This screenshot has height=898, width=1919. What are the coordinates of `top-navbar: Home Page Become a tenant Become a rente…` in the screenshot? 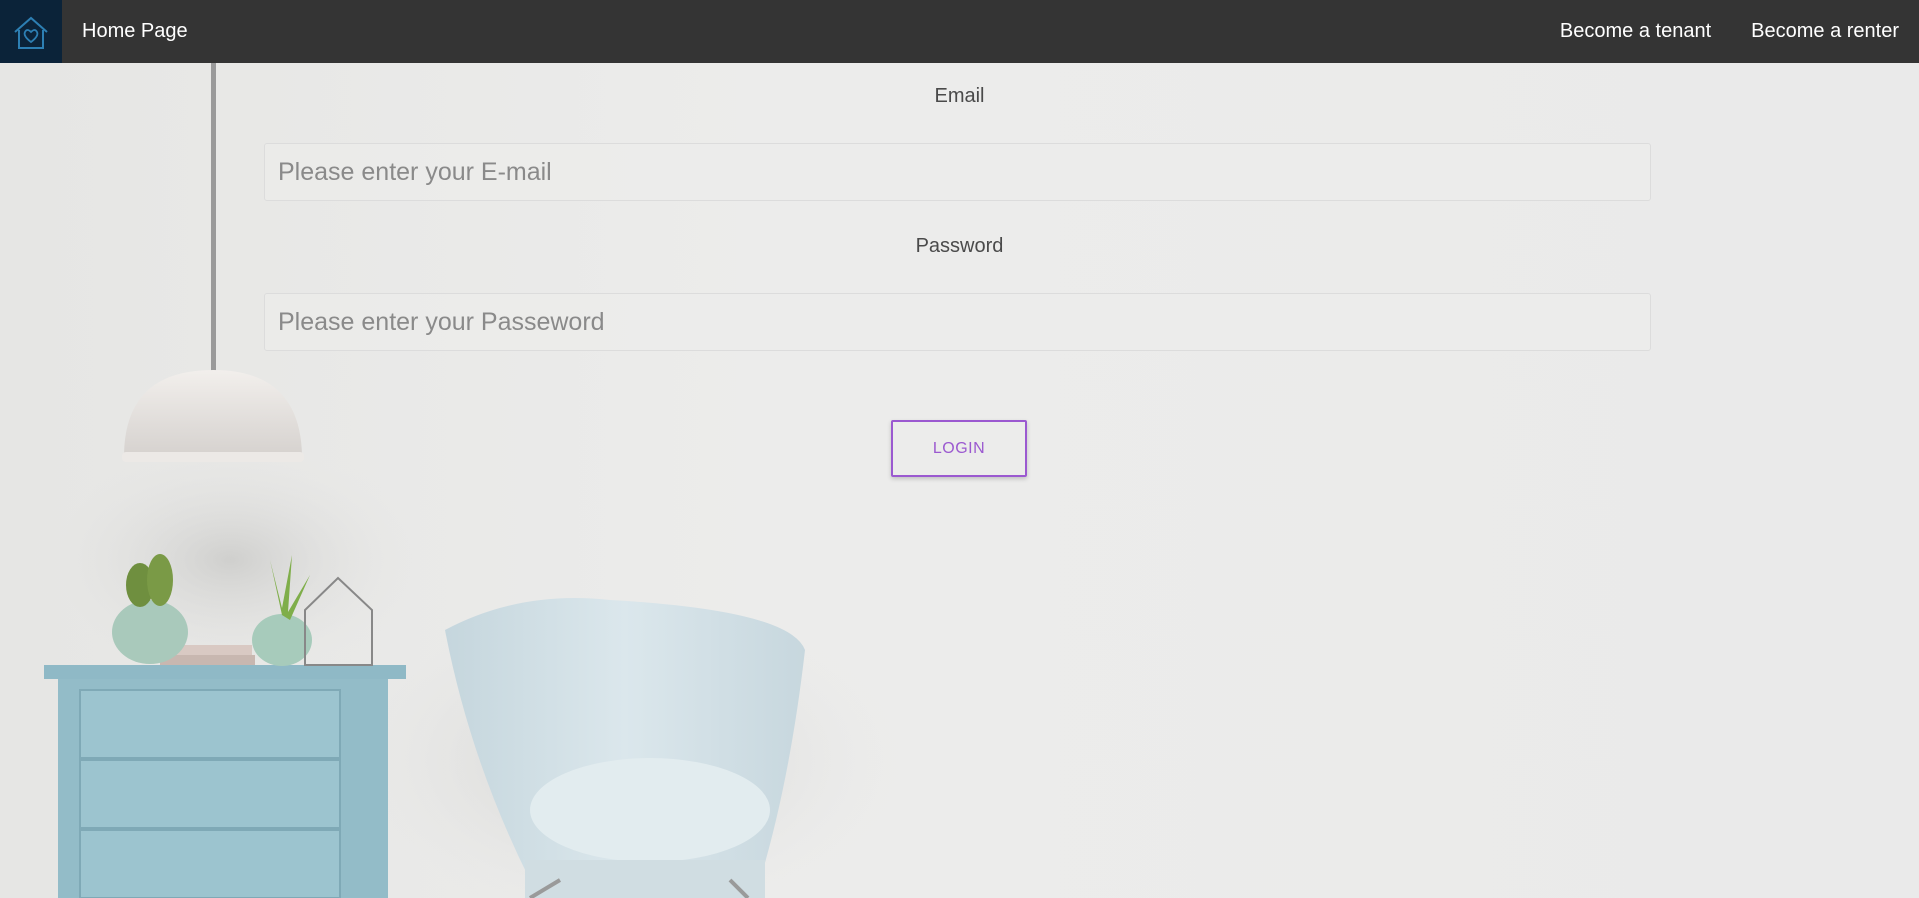 It's located at (959, 31).